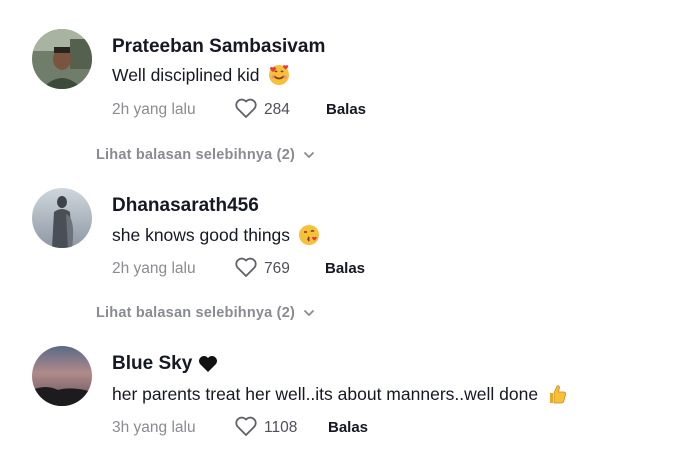 This screenshot has height=453, width=694. I want to click on comment-text-row: Well disciplined kid, so click(201, 75).